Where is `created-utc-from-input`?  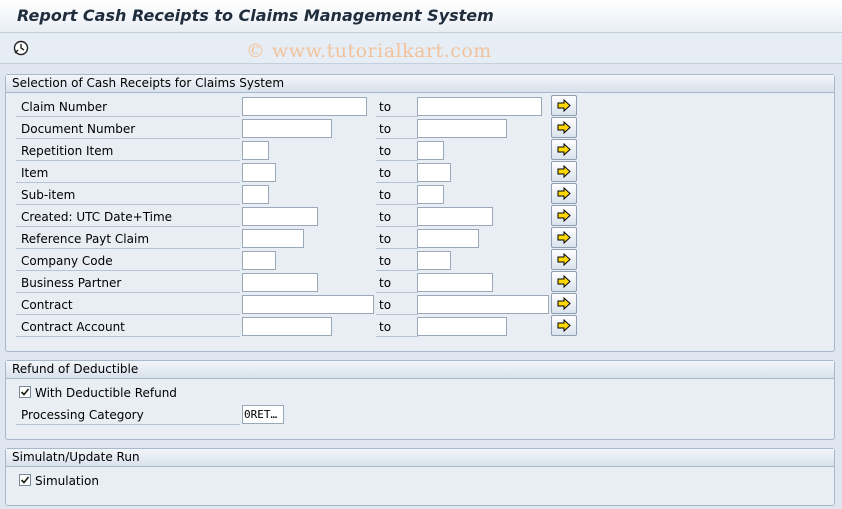
created-utc-from-input is located at coordinates (280, 216).